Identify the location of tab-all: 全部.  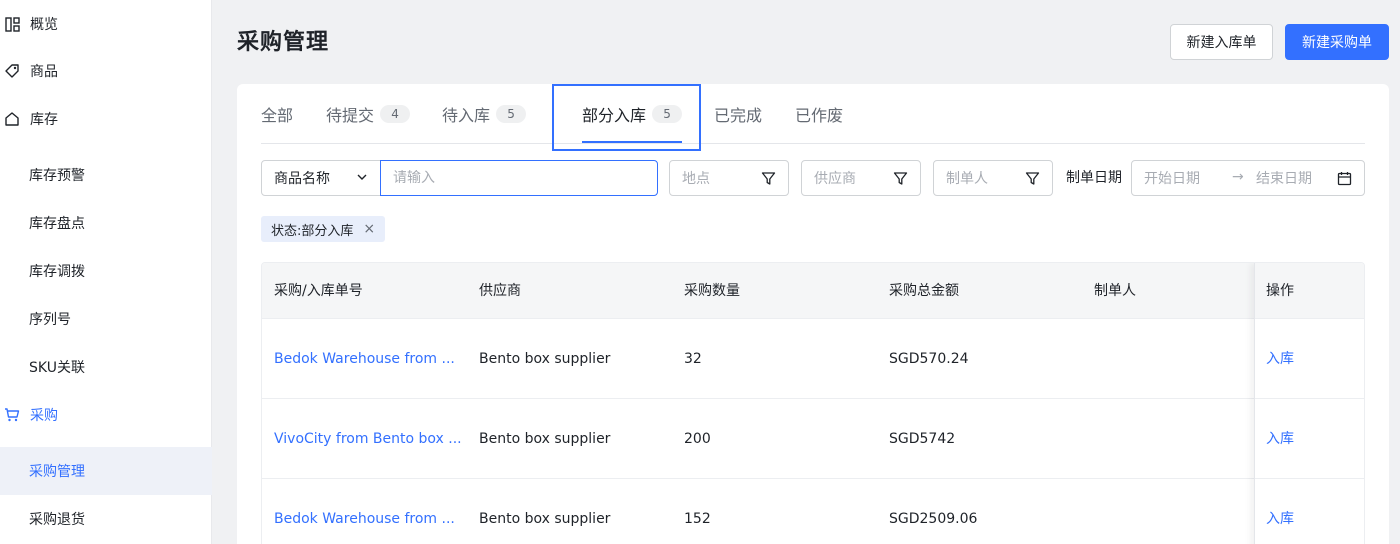
(277, 114).